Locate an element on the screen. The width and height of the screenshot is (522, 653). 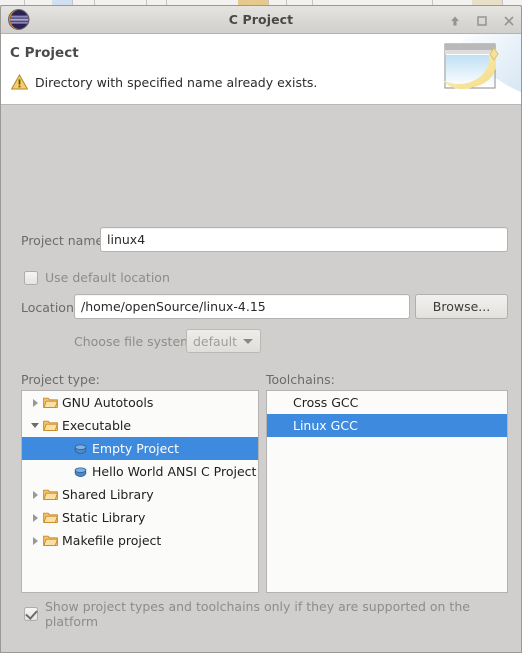
project-type-row: Makefile project is located at coordinates (140, 540).